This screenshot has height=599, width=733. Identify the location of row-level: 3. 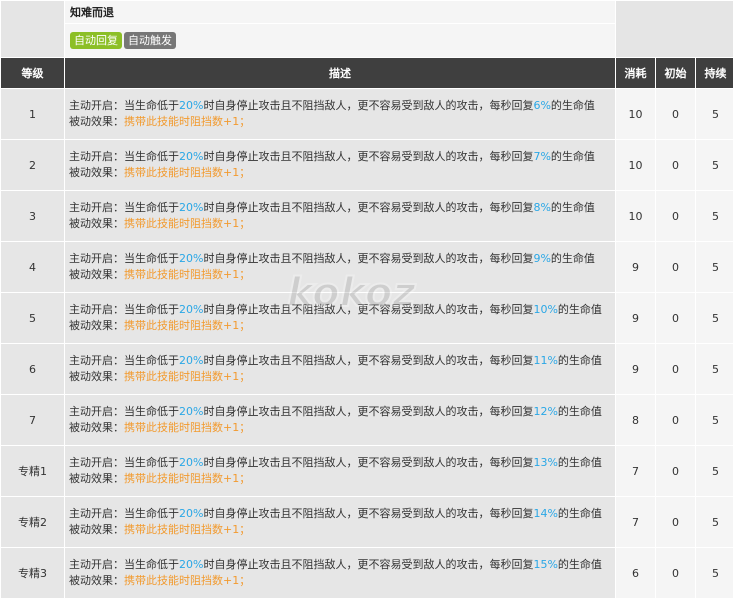
(32, 216).